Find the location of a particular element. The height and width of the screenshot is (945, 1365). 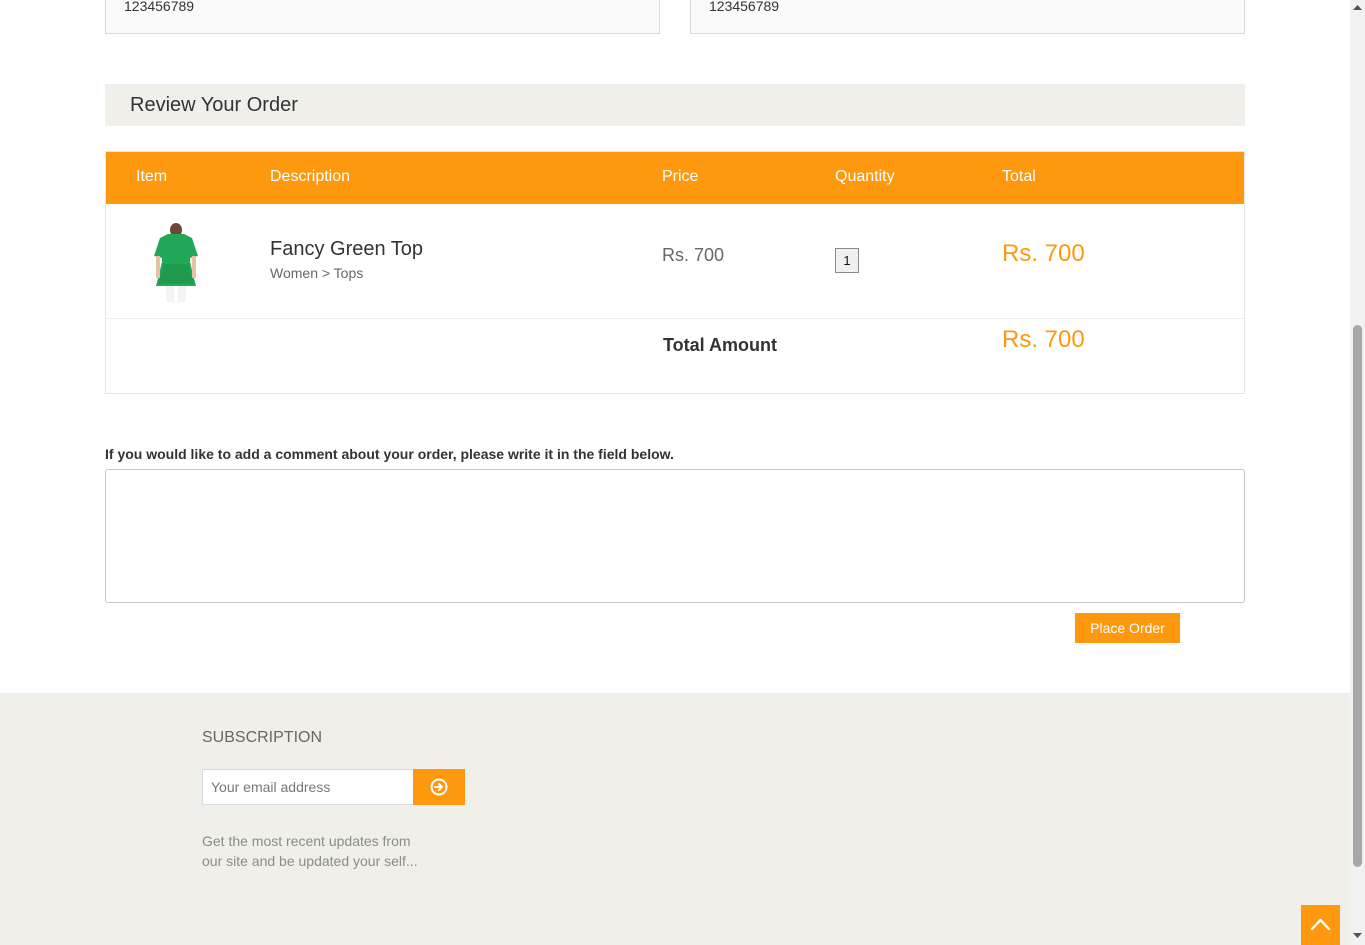

product-name: Fancy Green Top is located at coordinates (346, 249).